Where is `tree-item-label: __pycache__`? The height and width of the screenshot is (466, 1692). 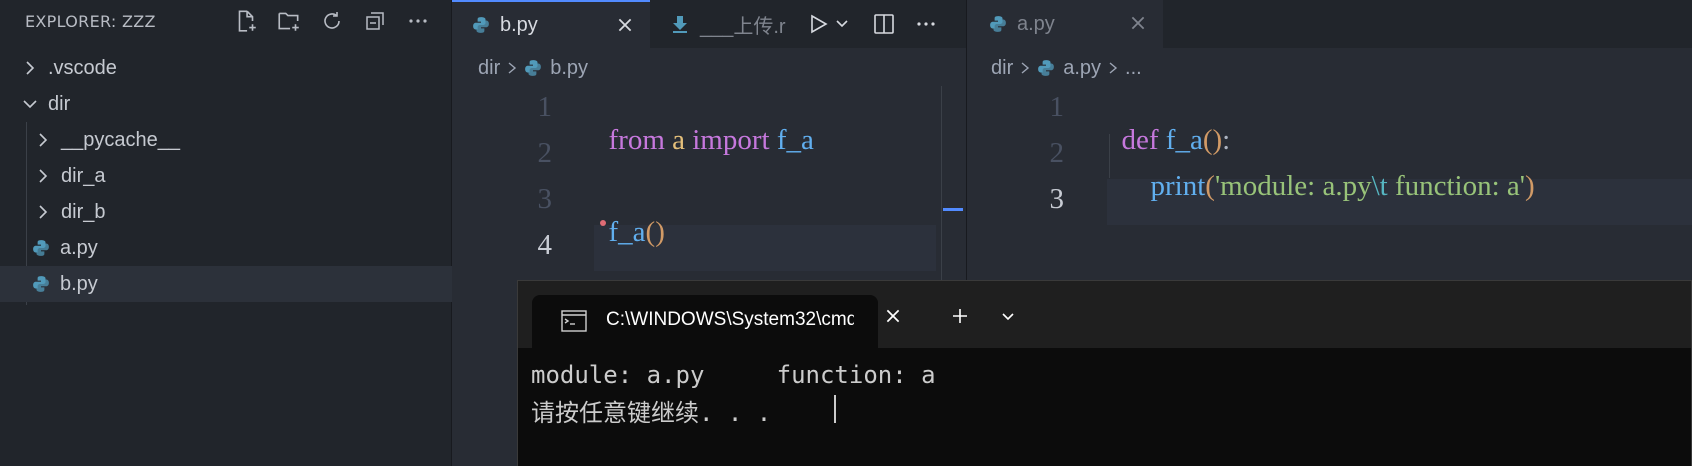 tree-item-label: __pycache__ is located at coordinates (120, 139).